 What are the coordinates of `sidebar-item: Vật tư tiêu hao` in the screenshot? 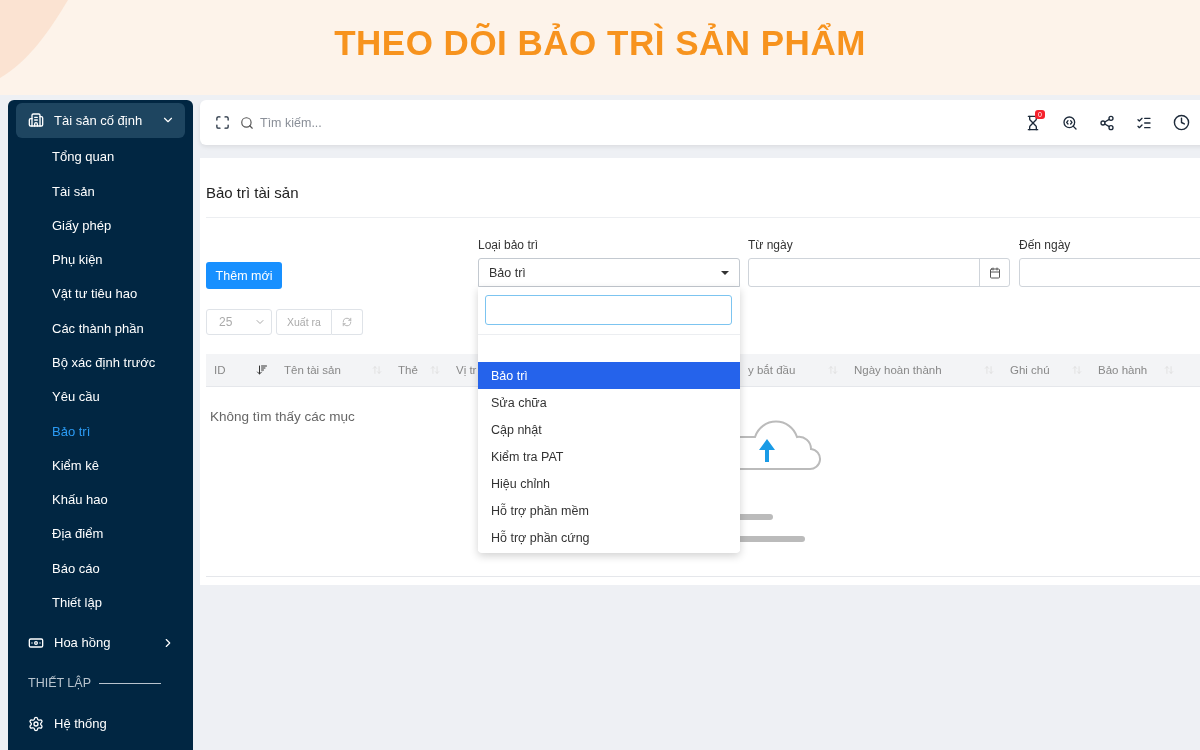 It's located at (100, 294).